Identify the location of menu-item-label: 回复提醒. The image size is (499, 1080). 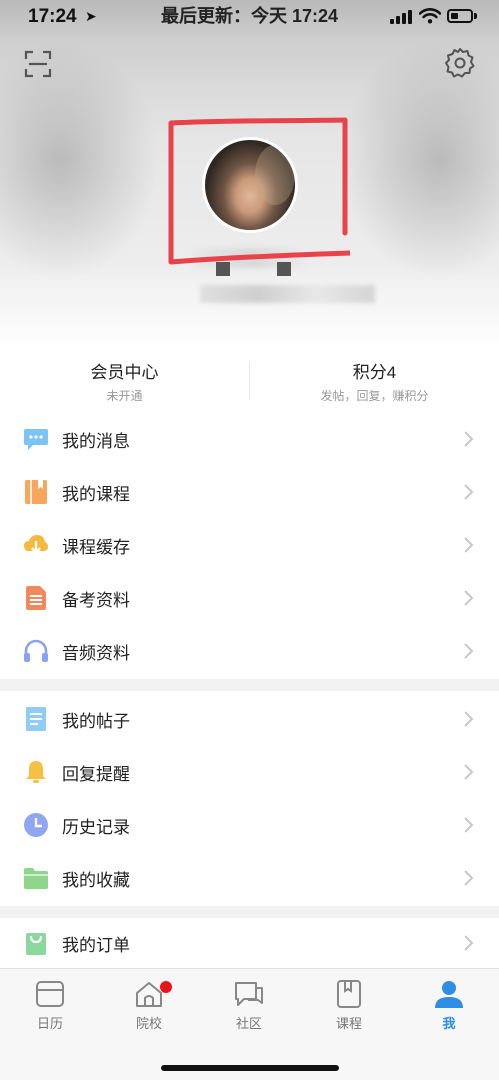
(96, 774).